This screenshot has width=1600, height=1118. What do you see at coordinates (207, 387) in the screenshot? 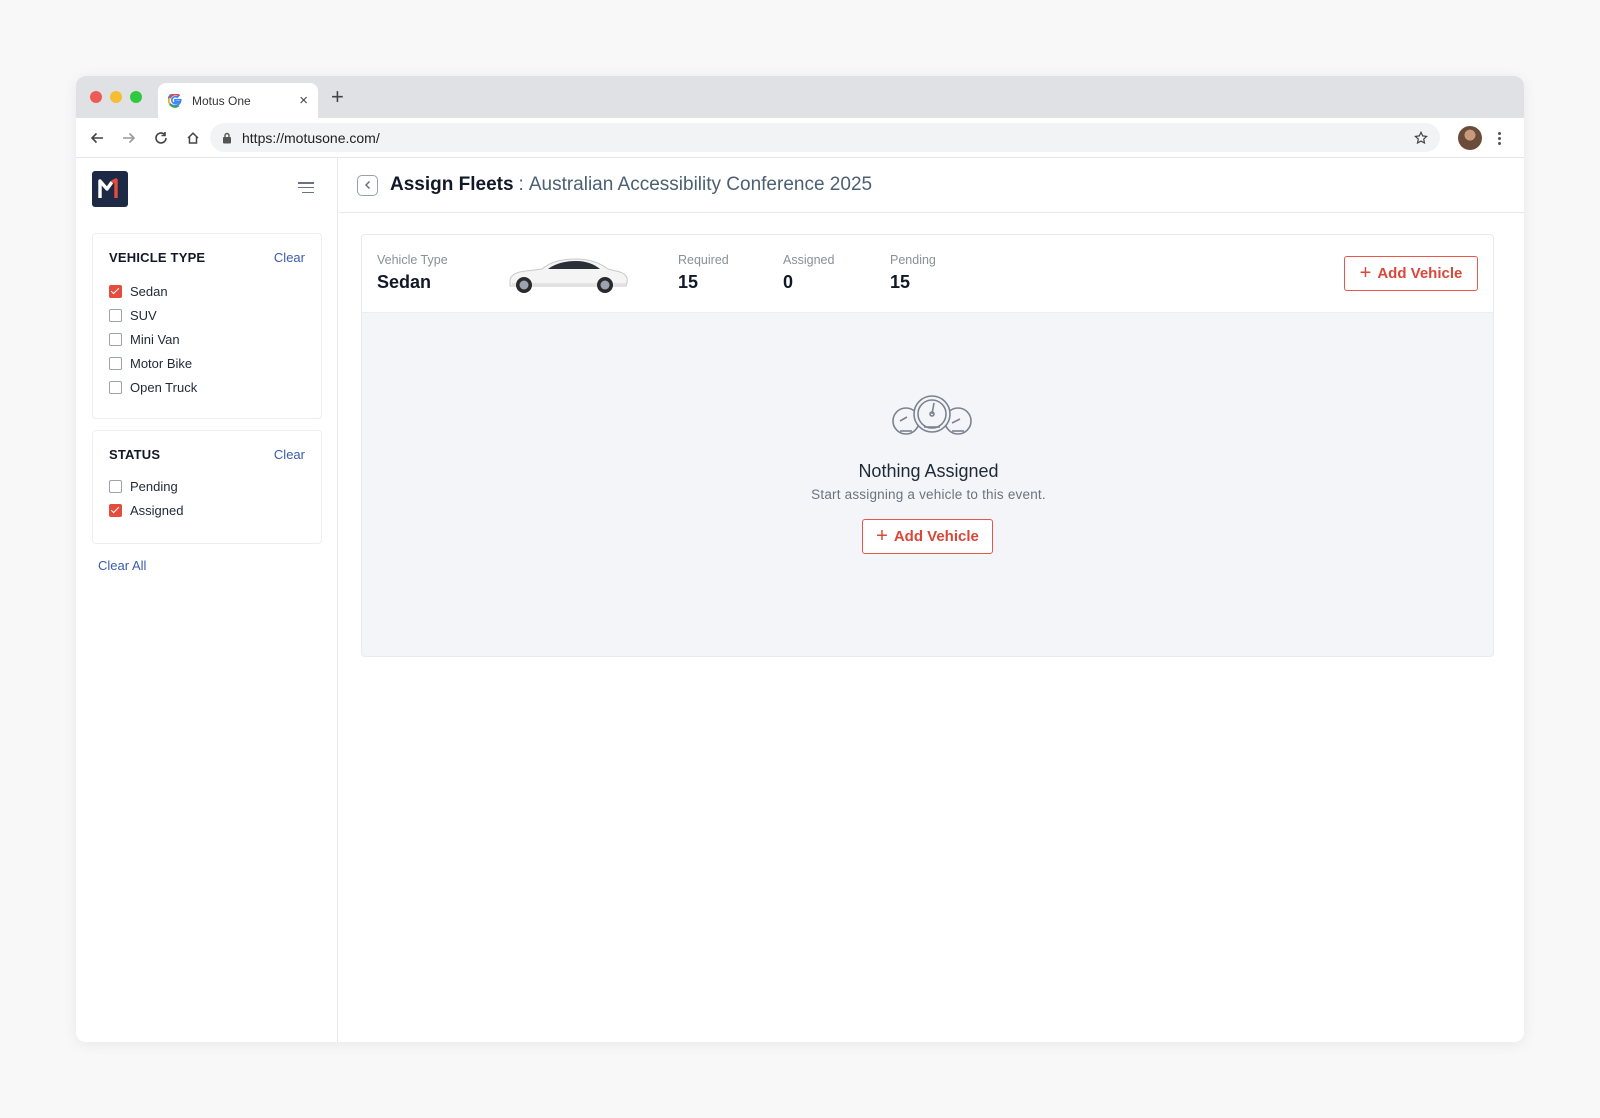
I see `vehicle-type-option-open-truck: Open Truck` at bounding box center [207, 387].